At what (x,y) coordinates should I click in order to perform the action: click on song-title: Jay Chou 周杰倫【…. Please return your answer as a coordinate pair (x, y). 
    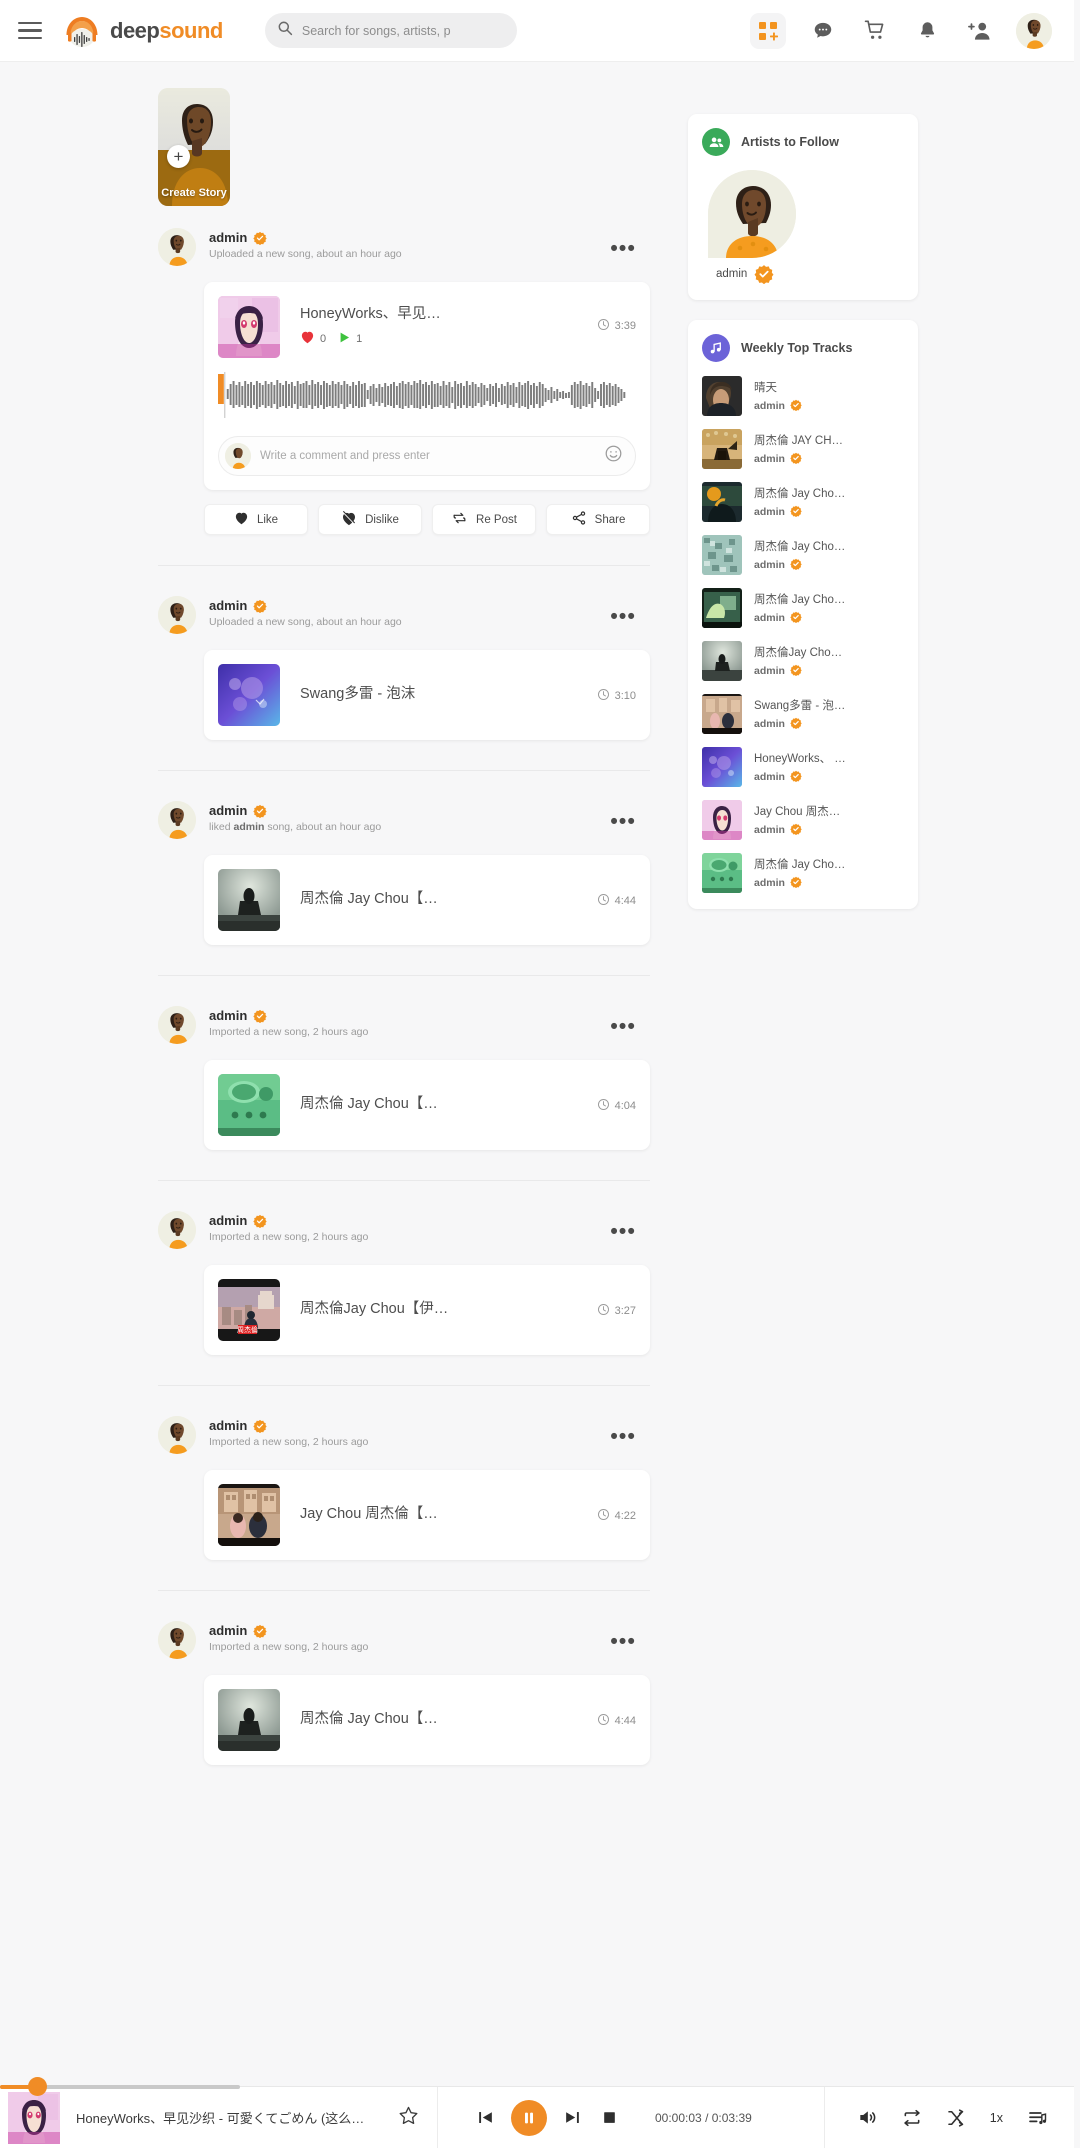
    Looking at the image, I should click on (445, 1512).